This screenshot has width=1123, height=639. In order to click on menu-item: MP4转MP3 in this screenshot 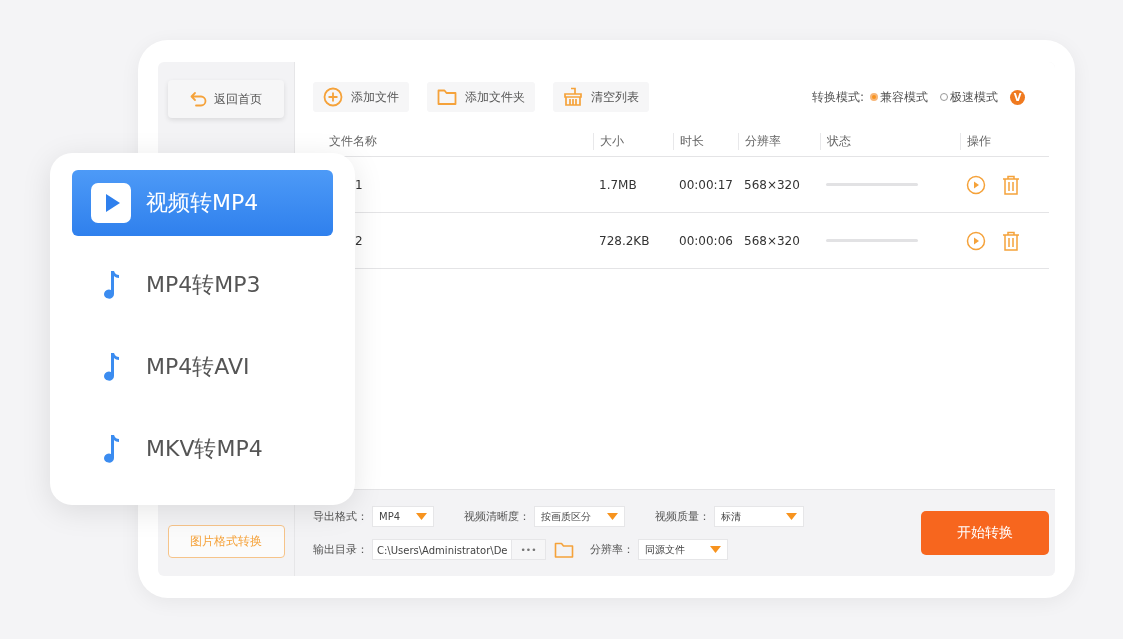, I will do `click(202, 285)`.